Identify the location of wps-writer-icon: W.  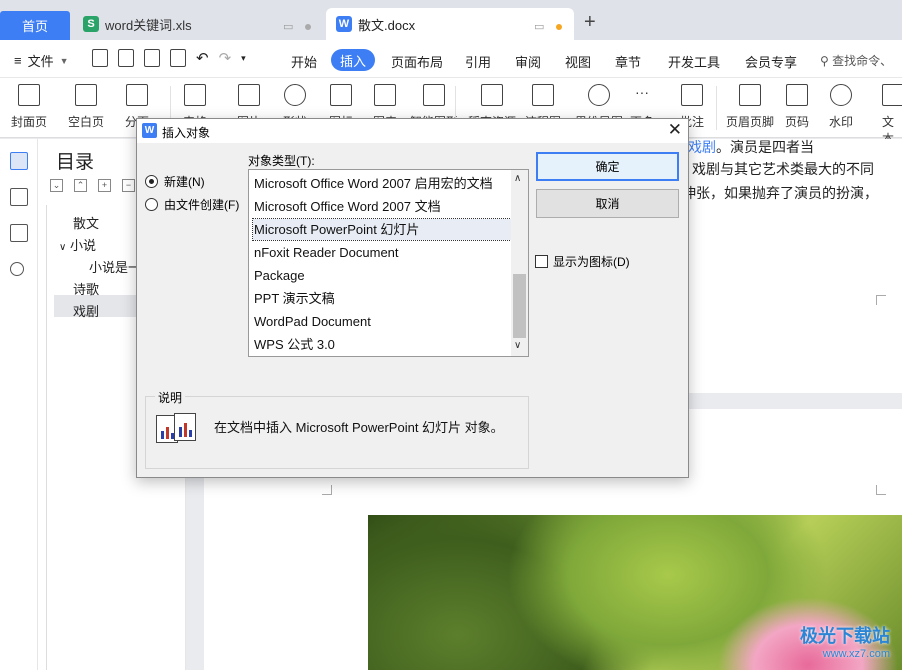
(149, 130).